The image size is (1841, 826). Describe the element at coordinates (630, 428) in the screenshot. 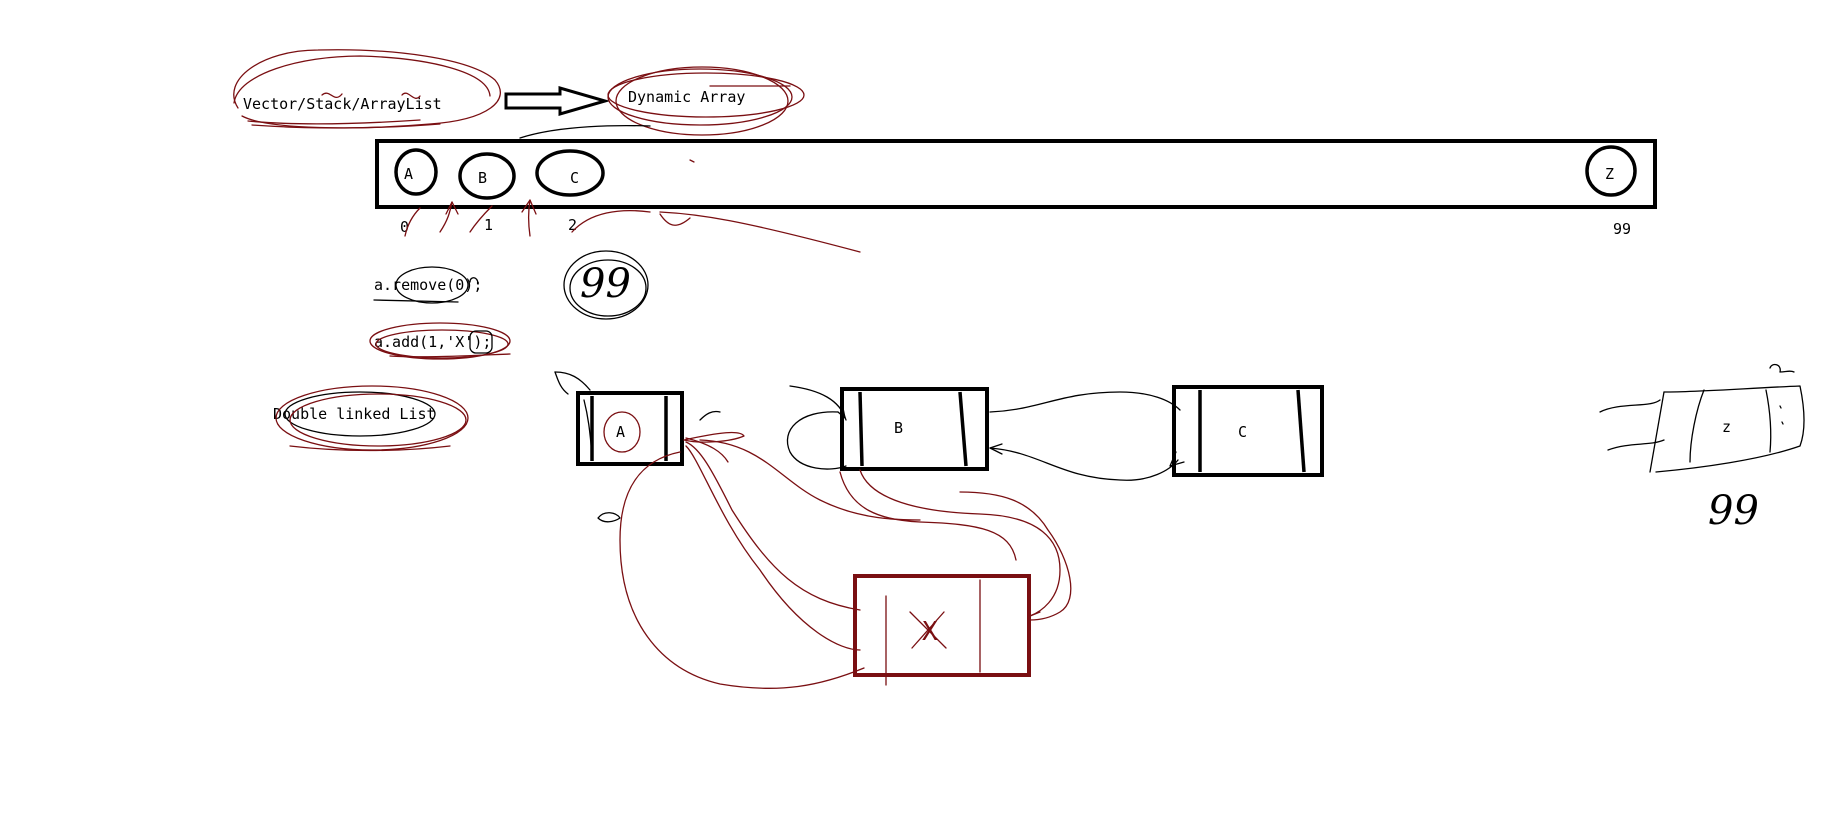

I see `linked-node-a: A` at that location.